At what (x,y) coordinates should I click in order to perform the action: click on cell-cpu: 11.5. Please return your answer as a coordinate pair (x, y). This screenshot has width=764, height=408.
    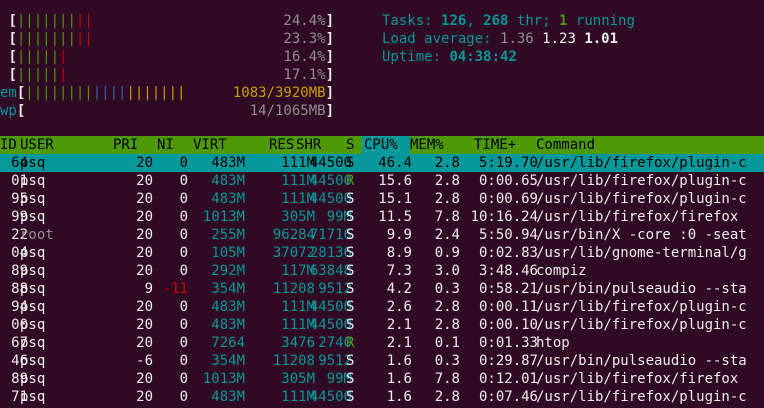
    Looking at the image, I should click on (395, 217).